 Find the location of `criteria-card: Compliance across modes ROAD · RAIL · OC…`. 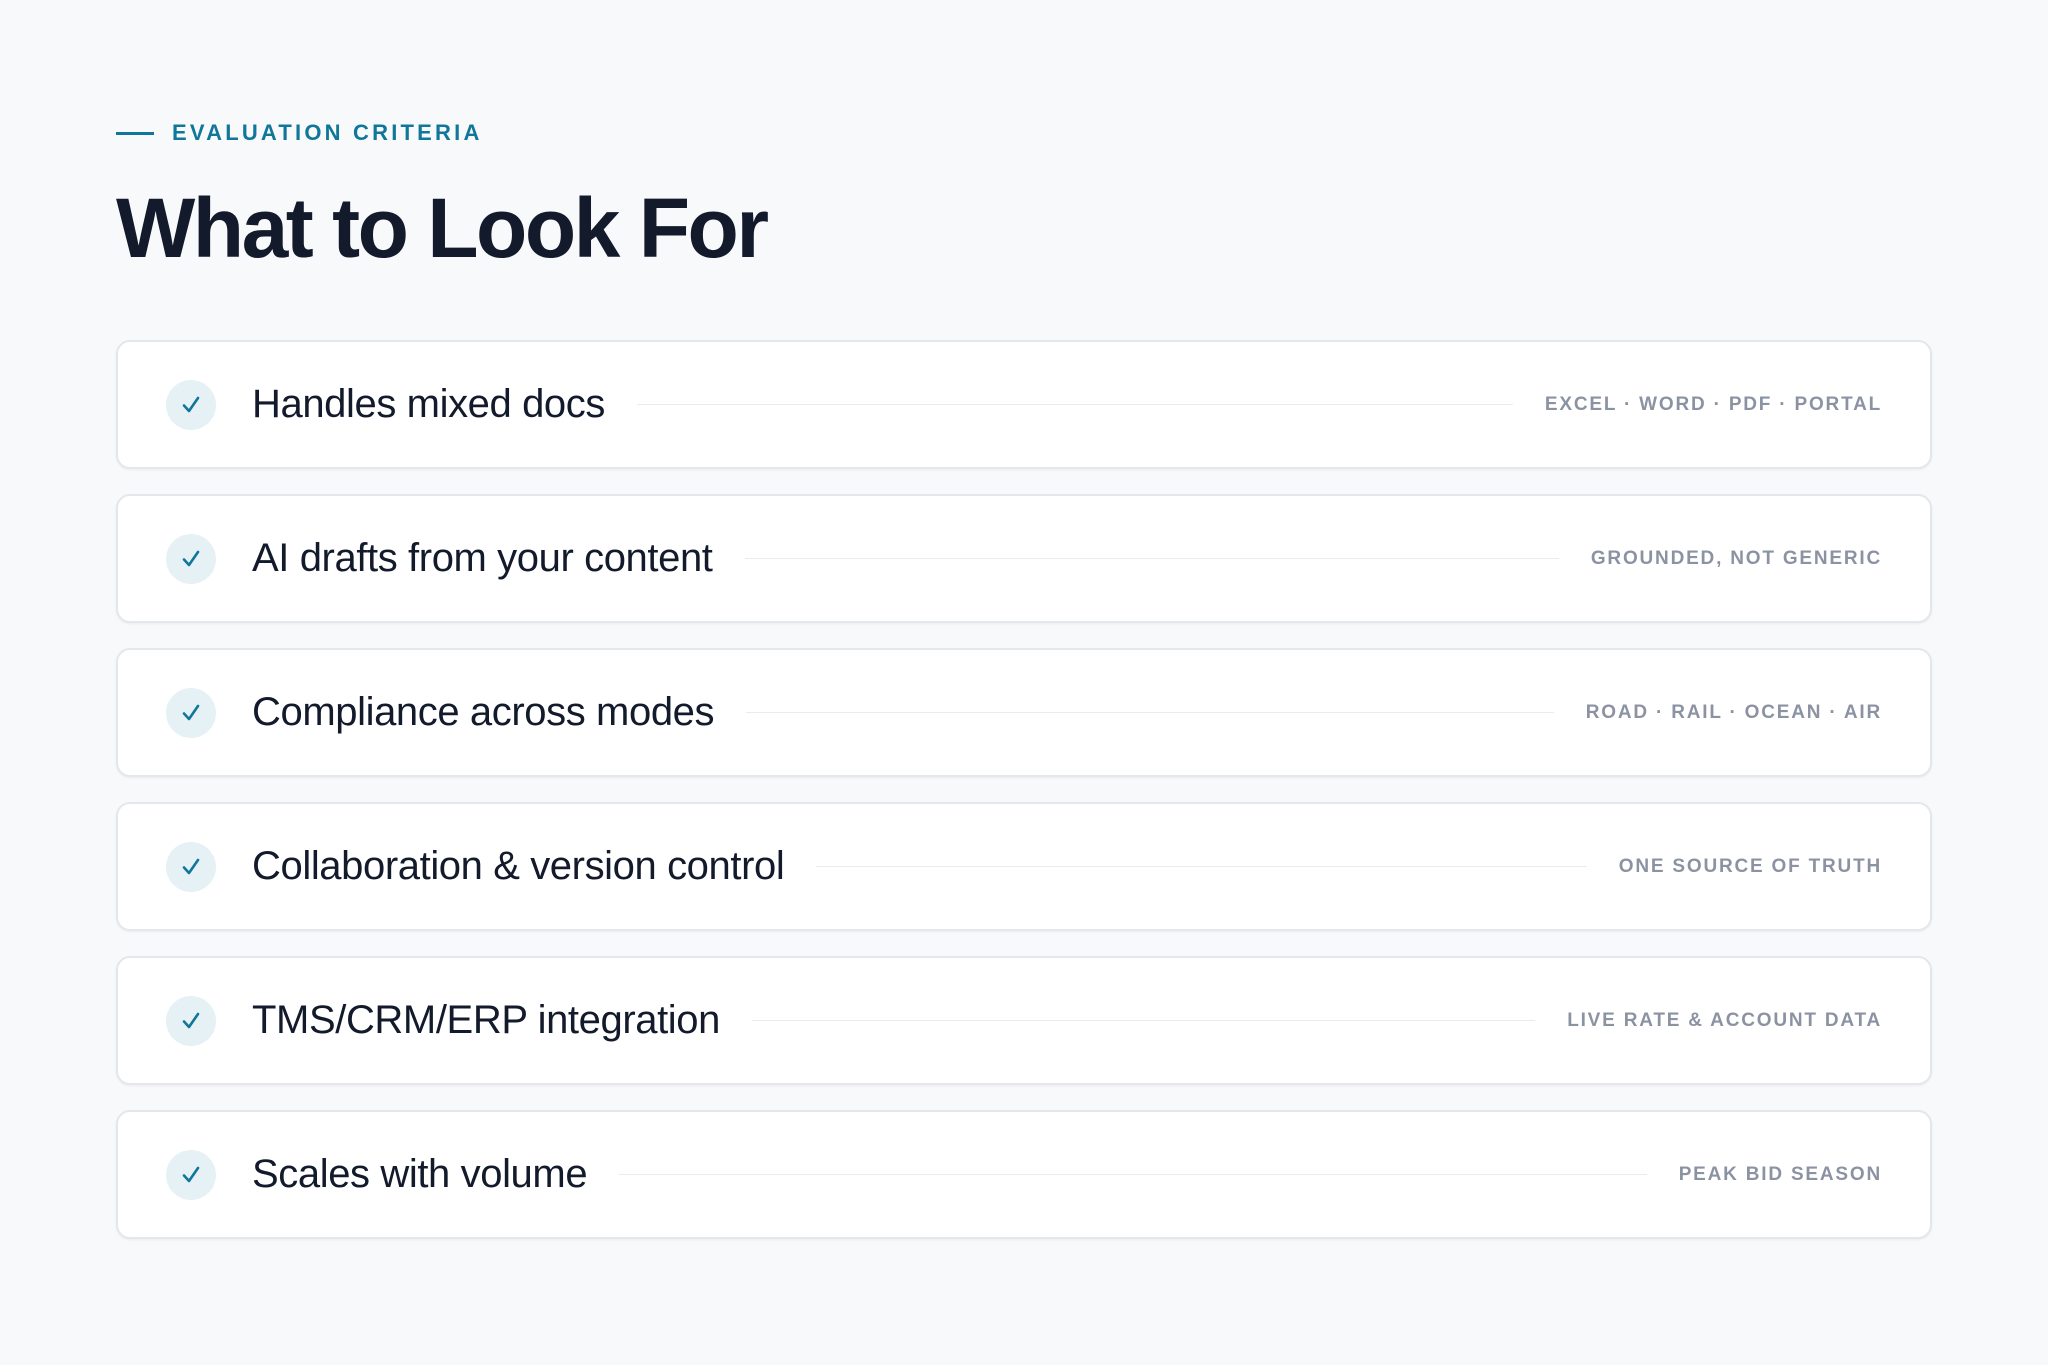

criteria-card: Compliance across modes ROAD · RAIL · OC… is located at coordinates (1024, 712).